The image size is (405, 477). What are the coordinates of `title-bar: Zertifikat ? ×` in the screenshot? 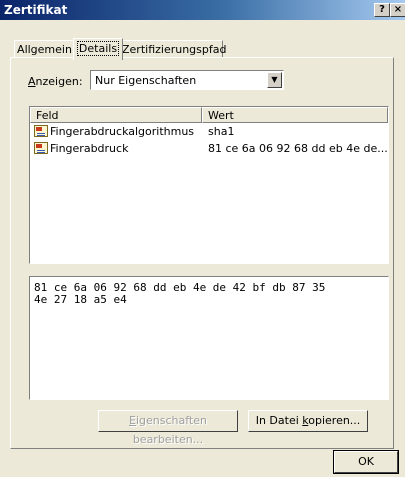 It's located at (202, 10).